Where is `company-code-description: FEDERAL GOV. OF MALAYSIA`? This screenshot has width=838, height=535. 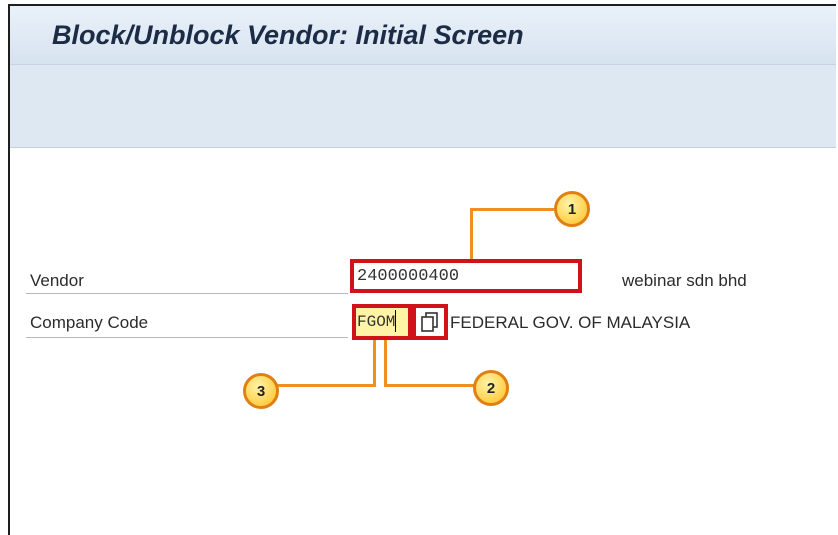 company-code-description: FEDERAL GOV. OF MALAYSIA is located at coordinates (570, 322).